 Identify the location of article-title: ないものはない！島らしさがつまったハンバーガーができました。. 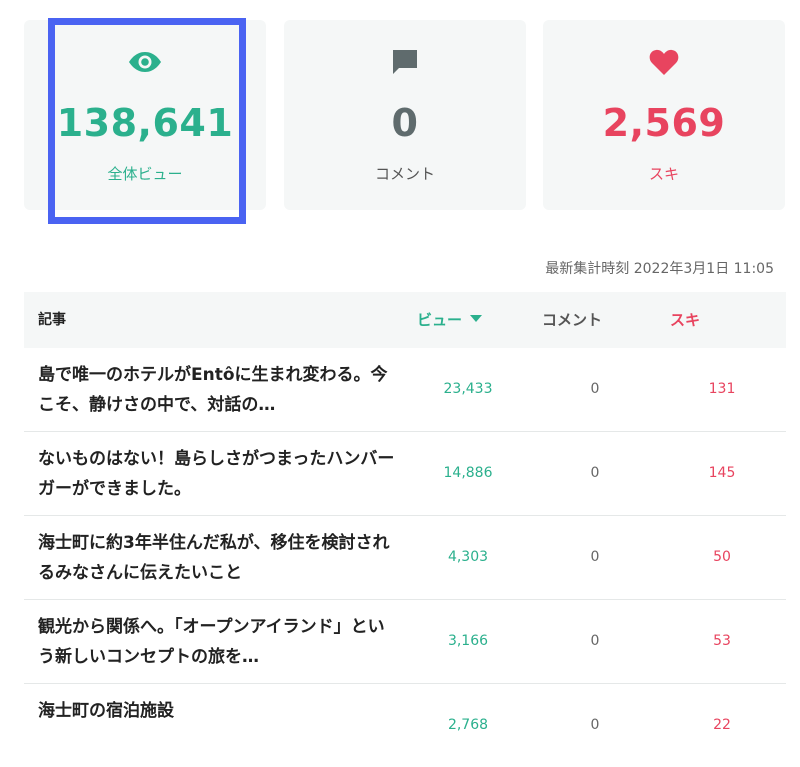
(217, 474).